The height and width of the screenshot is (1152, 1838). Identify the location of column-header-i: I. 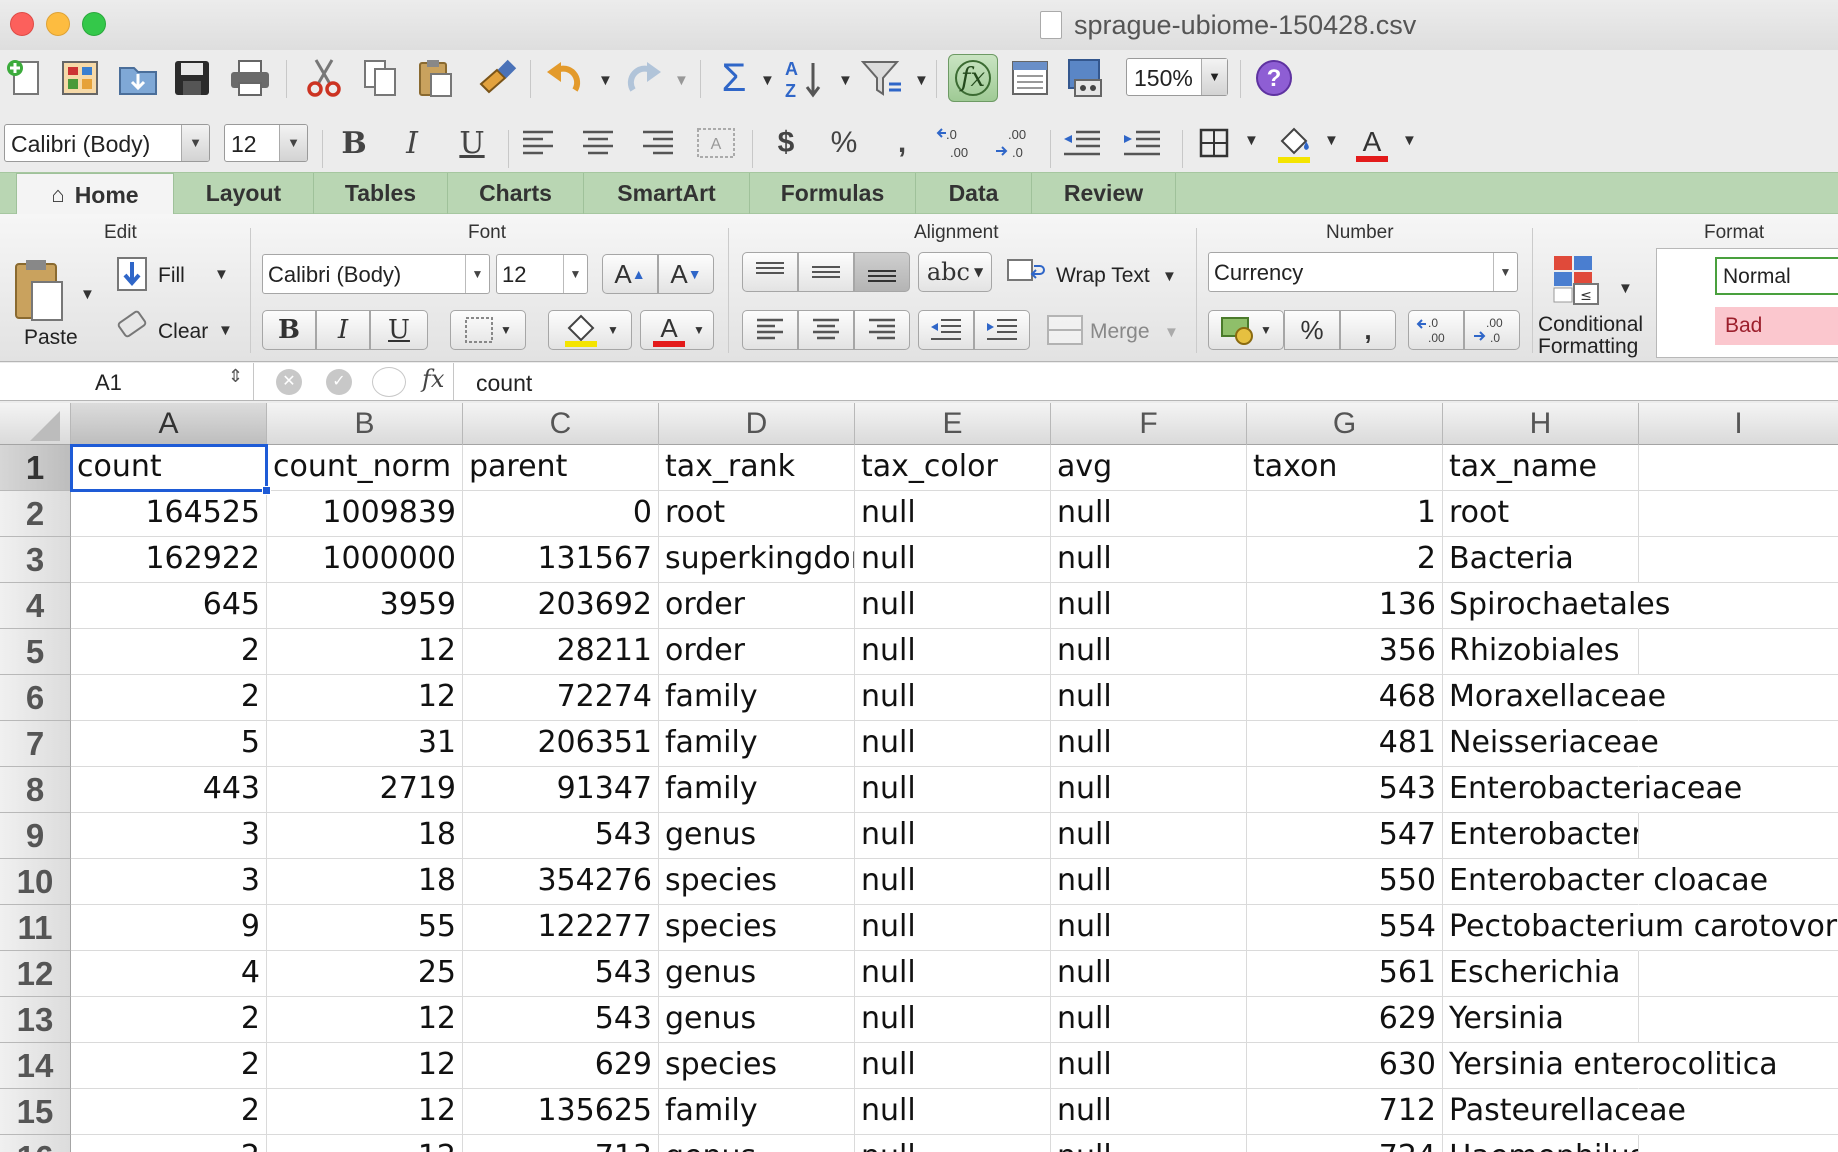
(1738, 424).